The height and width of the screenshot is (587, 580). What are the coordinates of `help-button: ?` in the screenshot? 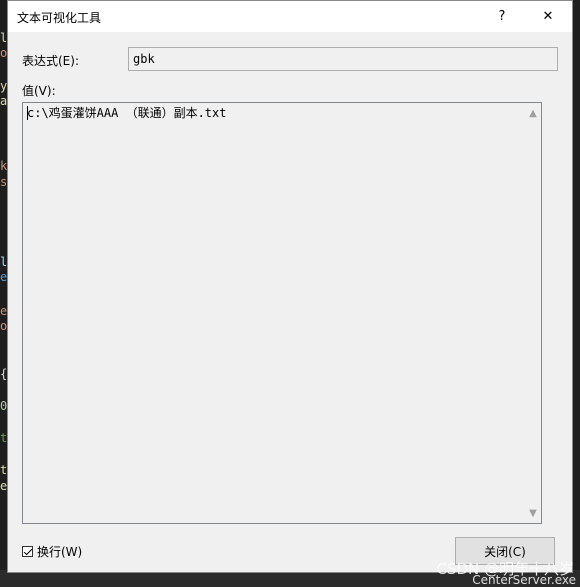 It's located at (502, 16).